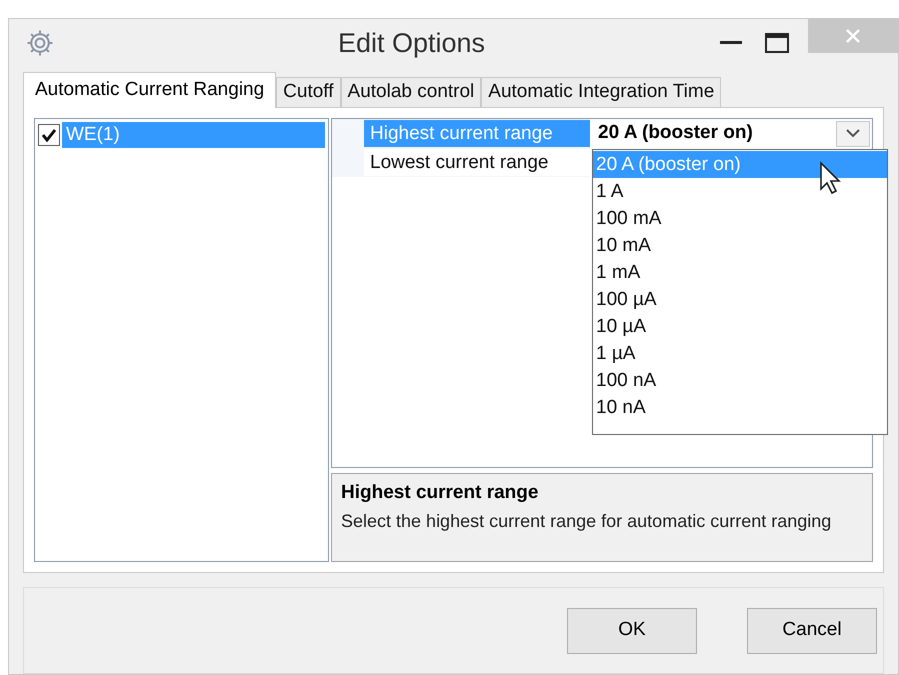  What do you see at coordinates (632, 631) in the screenshot?
I see `dialog-button: OK` at bounding box center [632, 631].